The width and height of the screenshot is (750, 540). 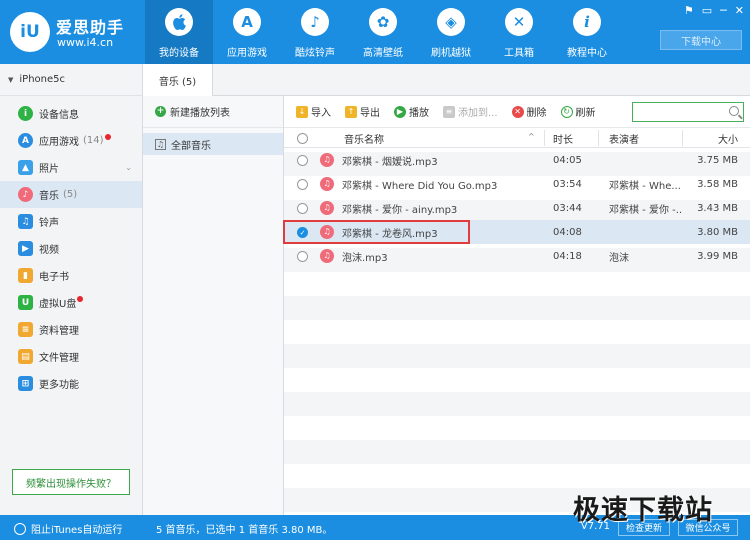 What do you see at coordinates (717, 208) in the screenshot?
I see `cell-size: 3.43 MB` at bounding box center [717, 208].